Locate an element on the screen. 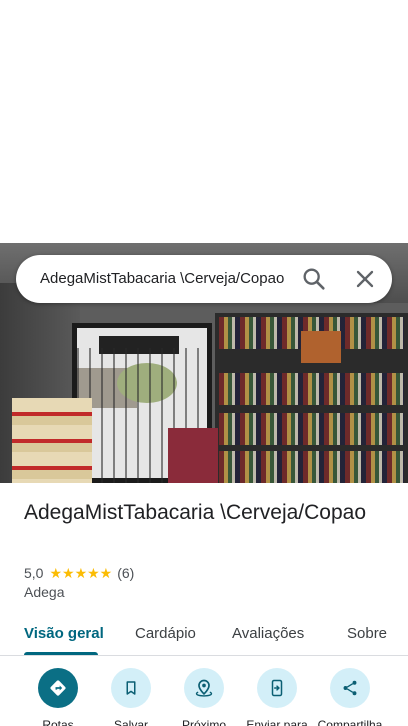 Image resolution: width=408 pixels, height=726 pixels. send-to-phone-button: Enviar para is located at coordinates (277, 697).